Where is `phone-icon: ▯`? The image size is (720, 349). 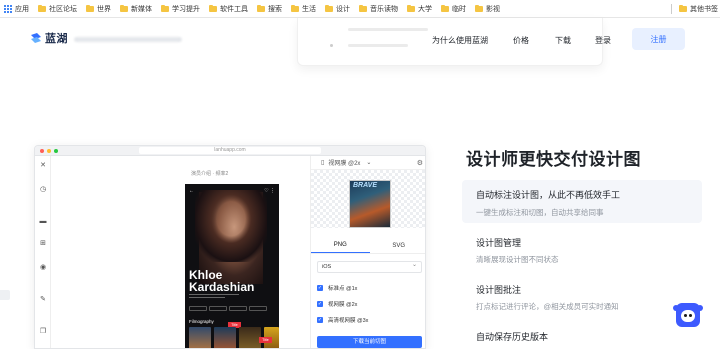
phone-icon: ▯ is located at coordinates (323, 163).